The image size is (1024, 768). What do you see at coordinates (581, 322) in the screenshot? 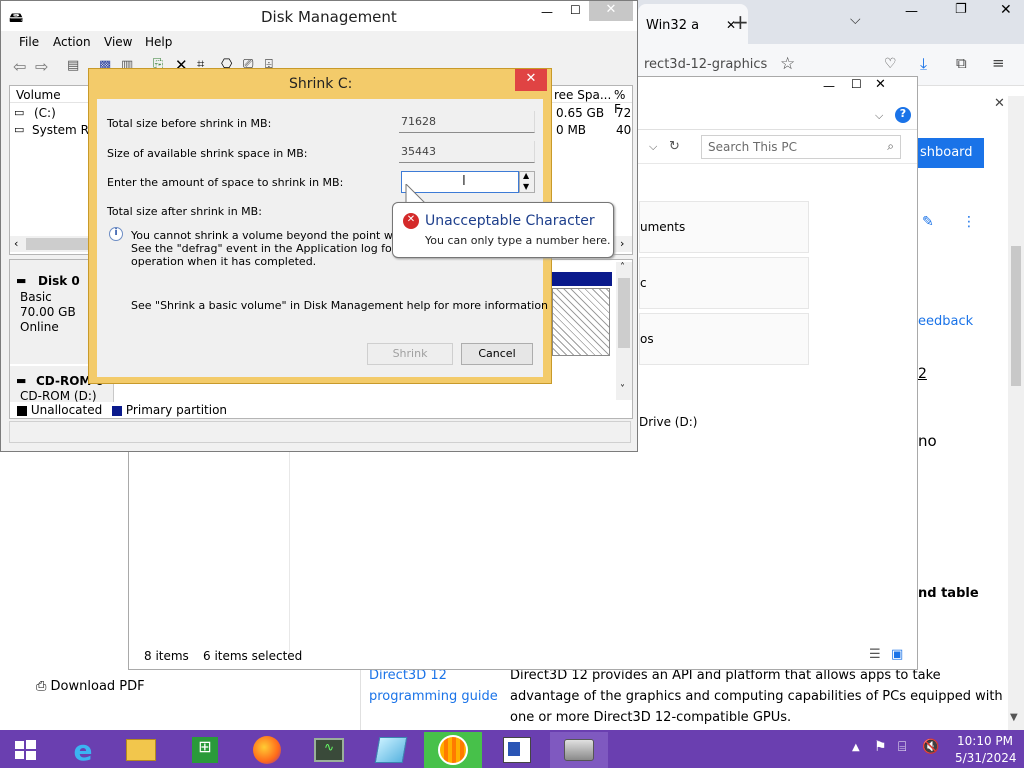
I see `partition-block` at bounding box center [581, 322].